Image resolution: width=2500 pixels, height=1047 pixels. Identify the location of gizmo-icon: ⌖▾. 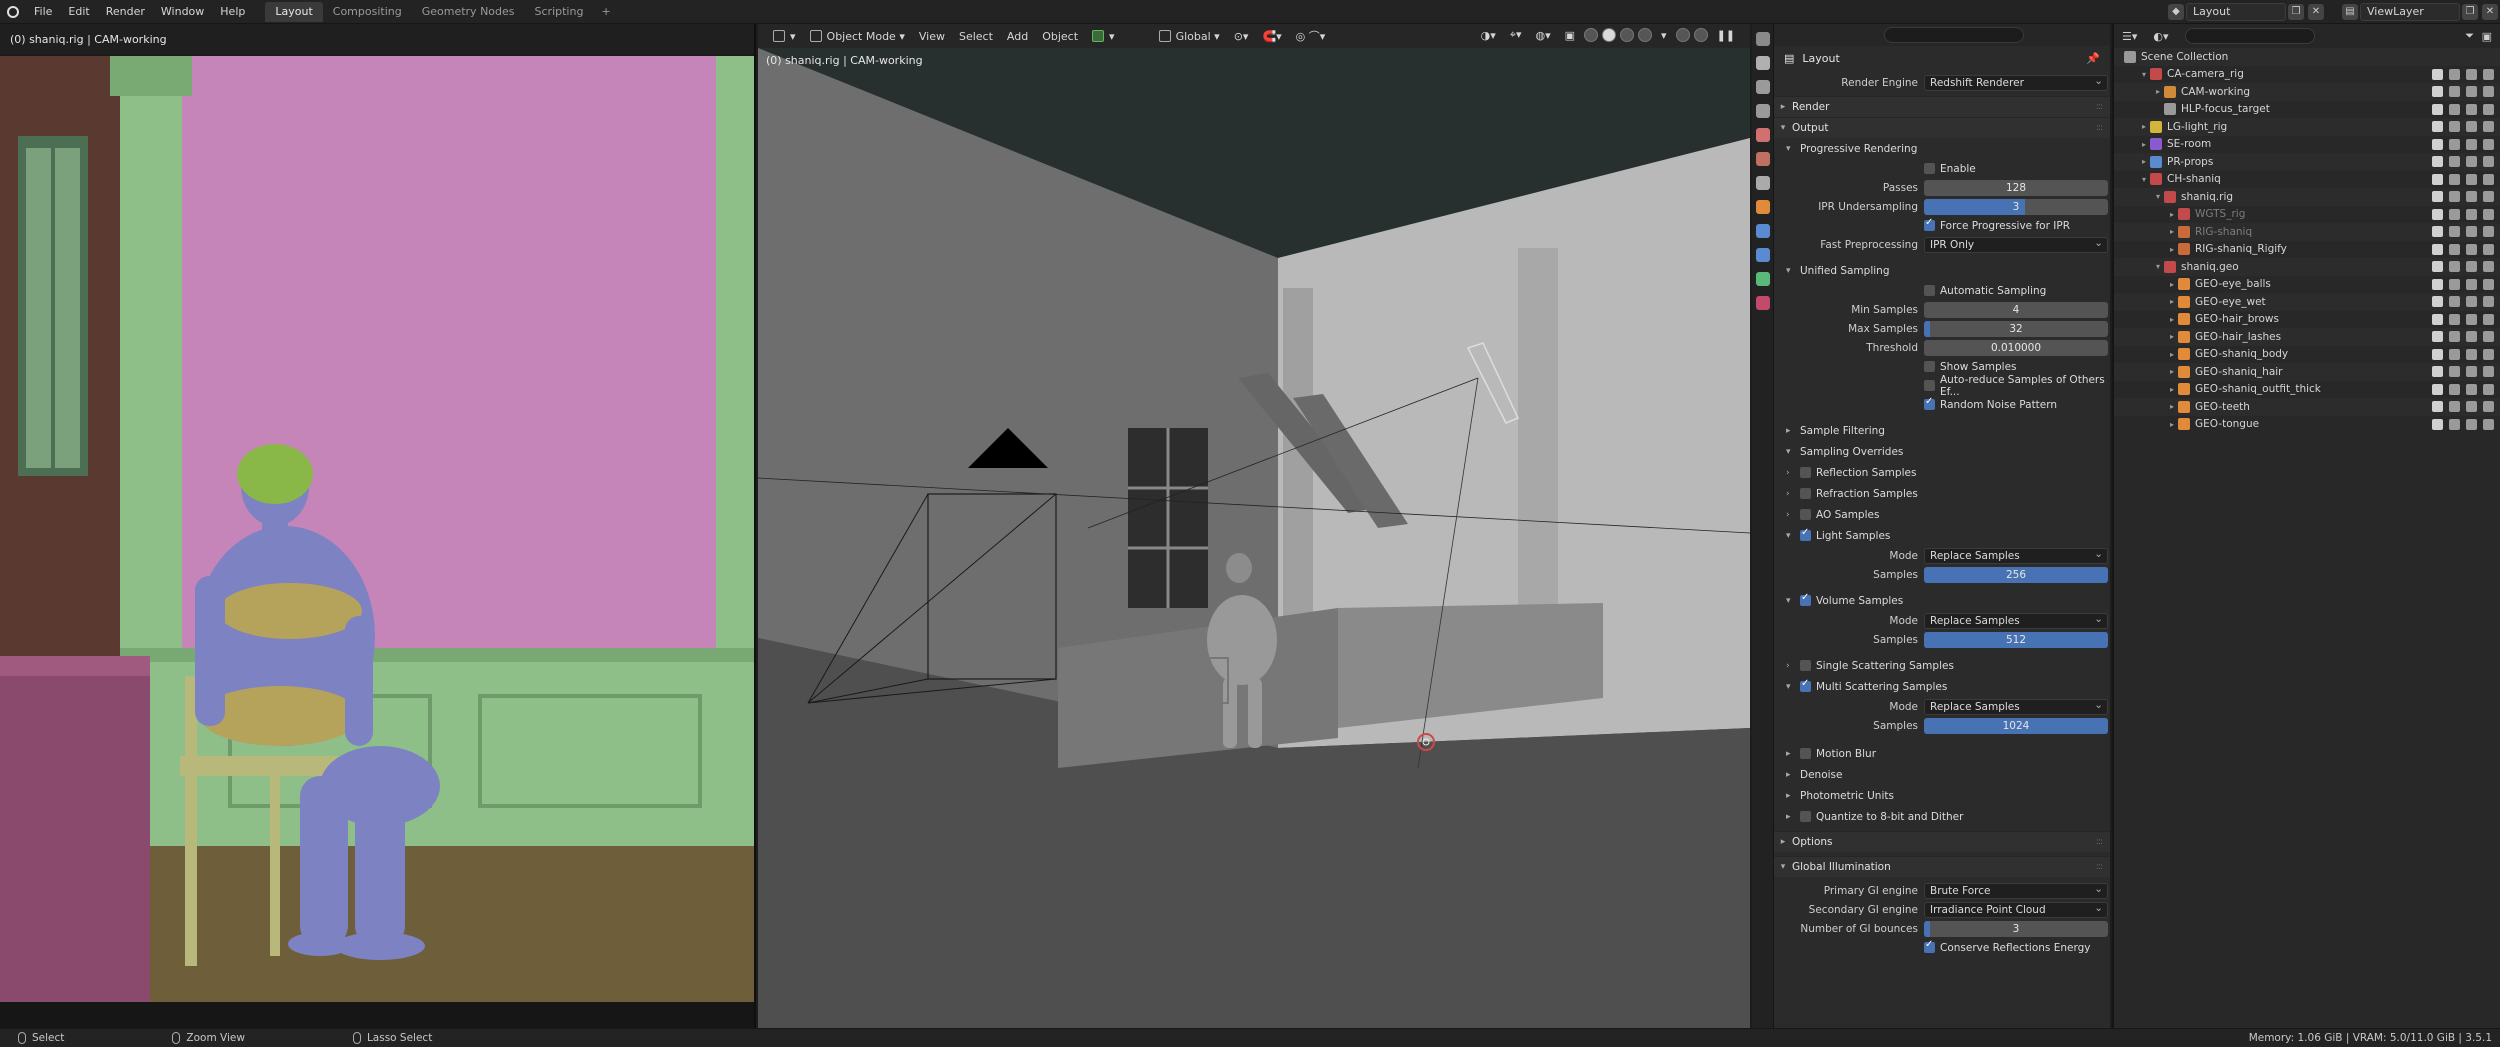
(1516, 35).